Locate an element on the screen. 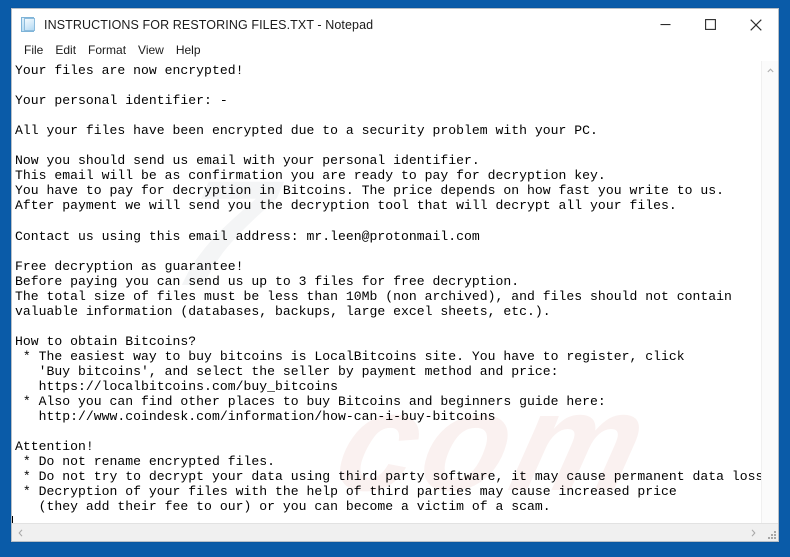 The width and height of the screenshot is (790, 557). menu-item-file: File is located at coordinates (33, 50).